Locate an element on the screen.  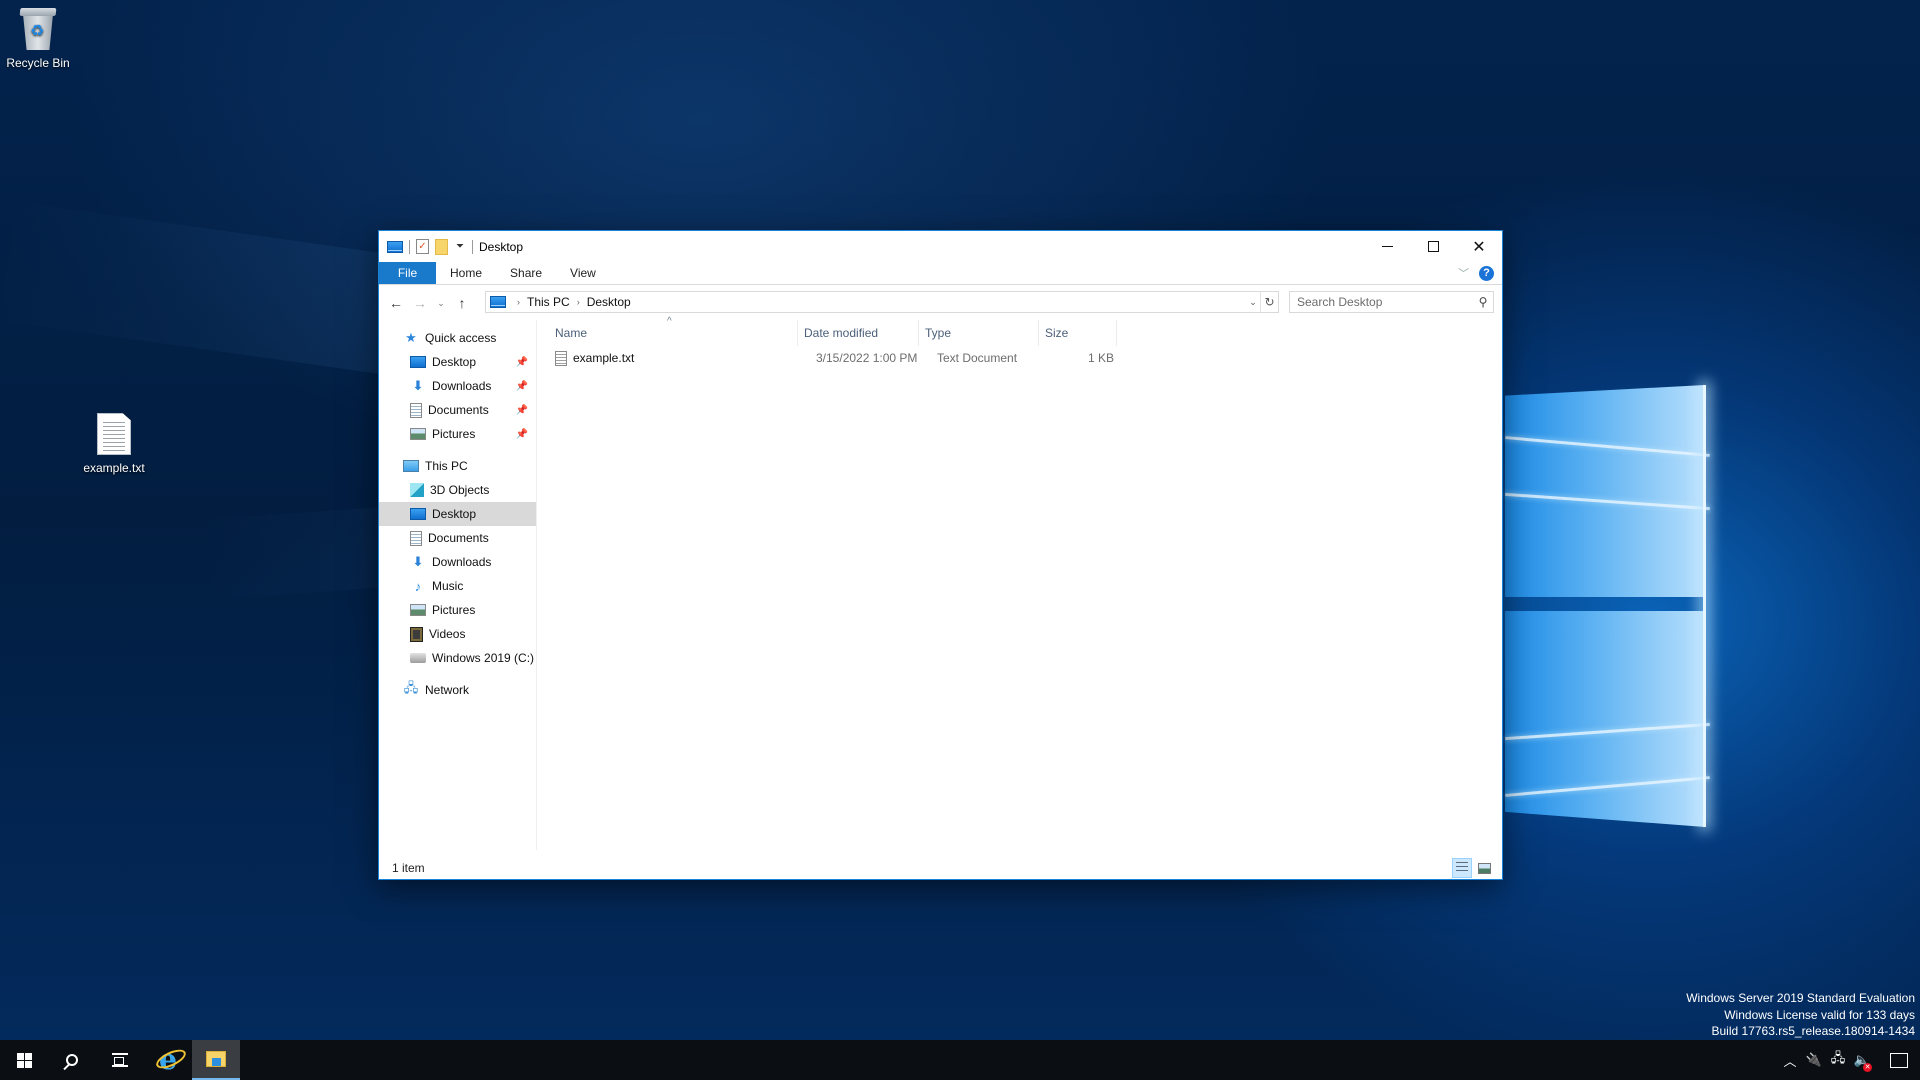
ribbon-right-controls: ﹀ ? is located at coordinates (1476, 273).